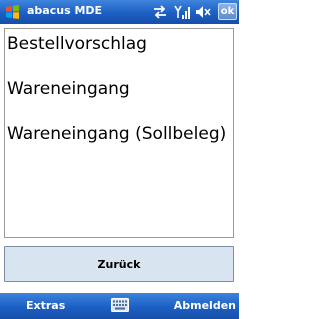 The width and height of the screenshot is (320, 319). I want to click on app-title: abacus MDE, so click(65, 10).